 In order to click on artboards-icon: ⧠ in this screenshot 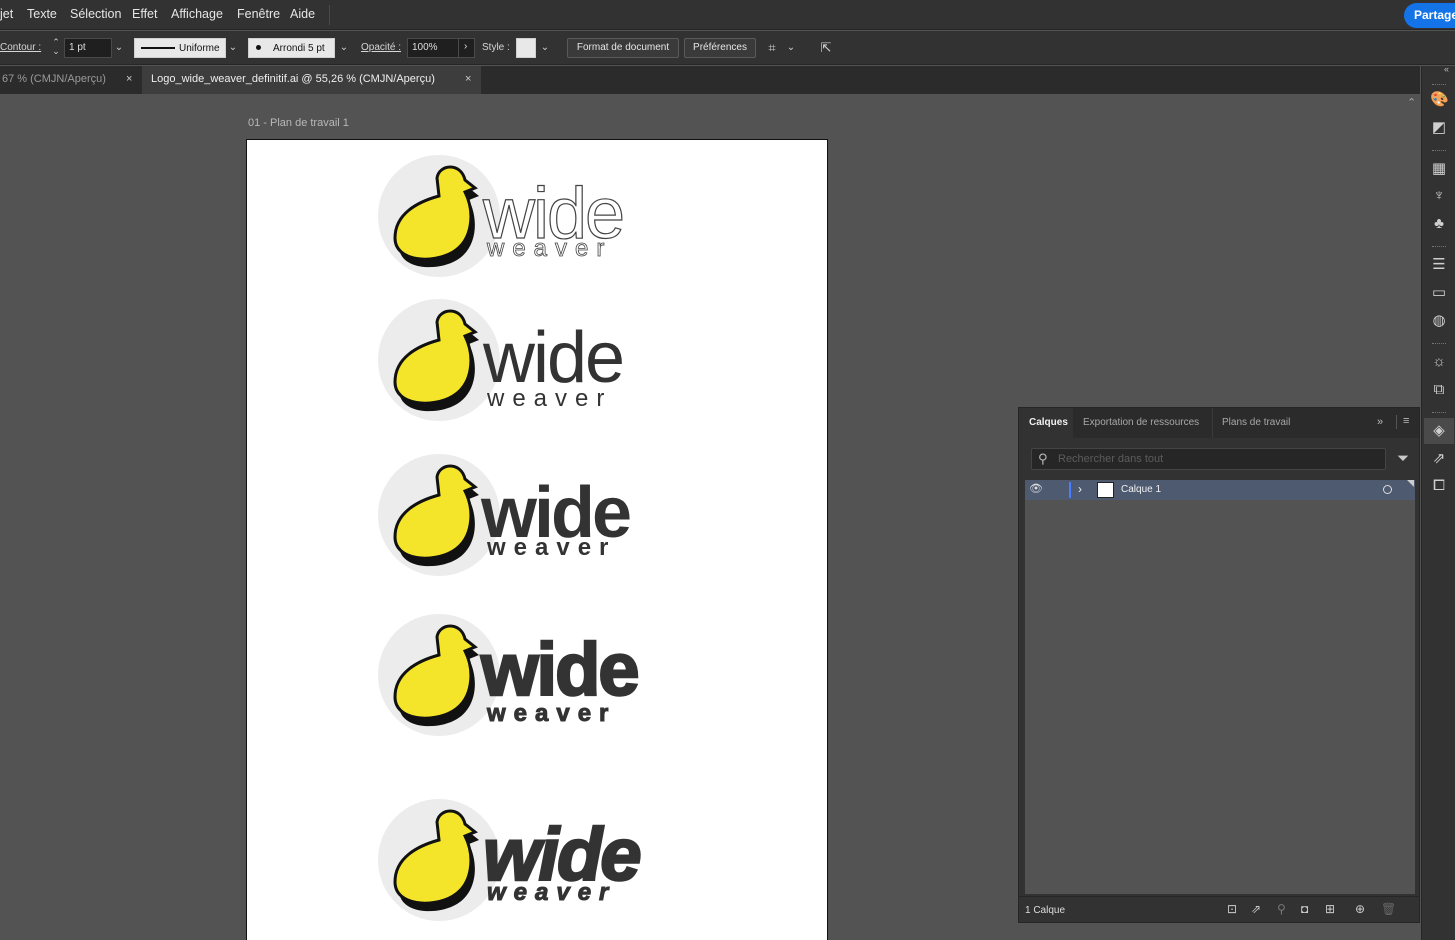, I will do `click(1439, 486)`.